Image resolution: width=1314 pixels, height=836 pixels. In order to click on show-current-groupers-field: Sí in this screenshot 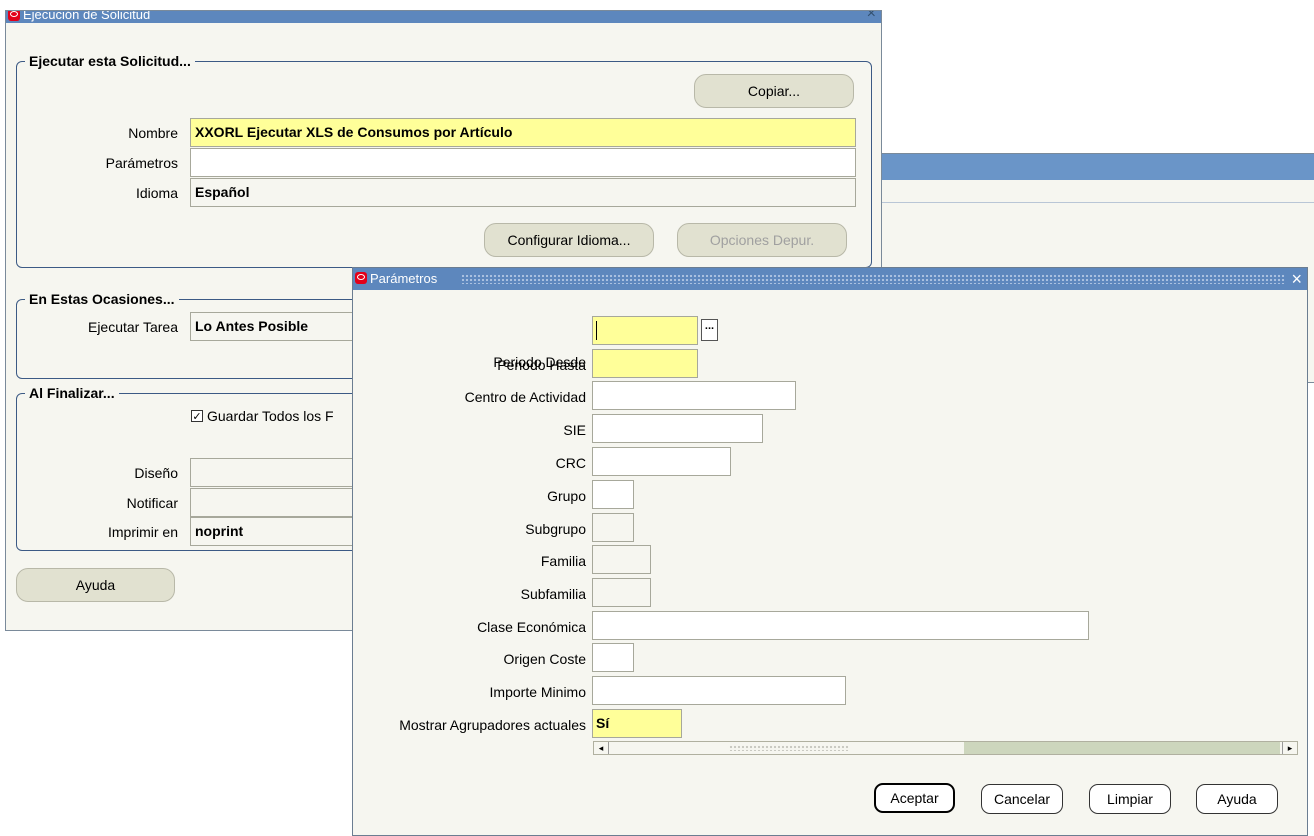, I will do `click(637, 723)`.